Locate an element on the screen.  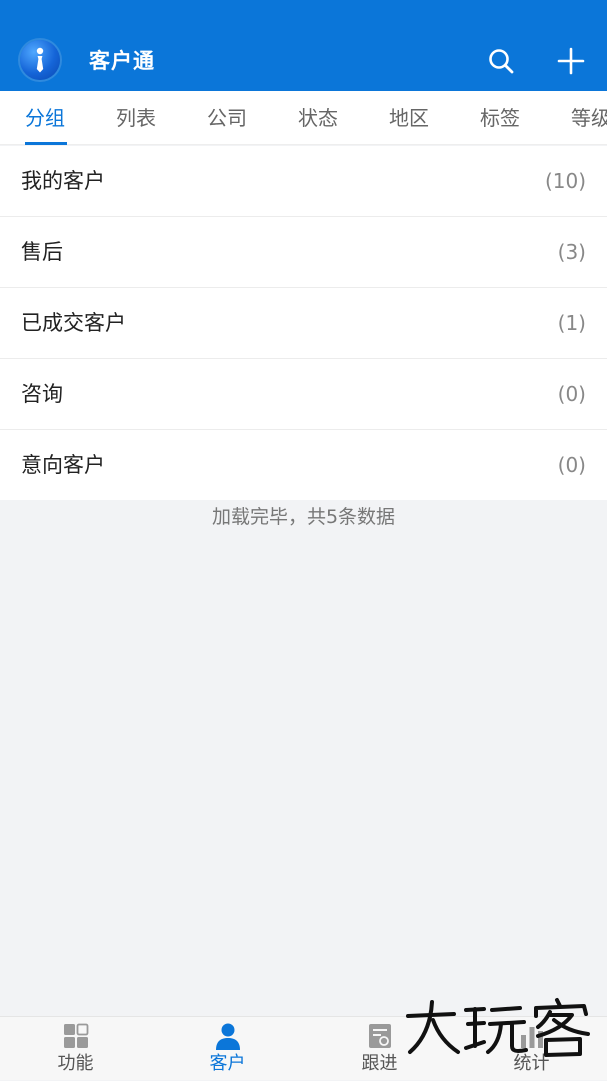
tab-status: 状态 is located at coordinates (318, 117).